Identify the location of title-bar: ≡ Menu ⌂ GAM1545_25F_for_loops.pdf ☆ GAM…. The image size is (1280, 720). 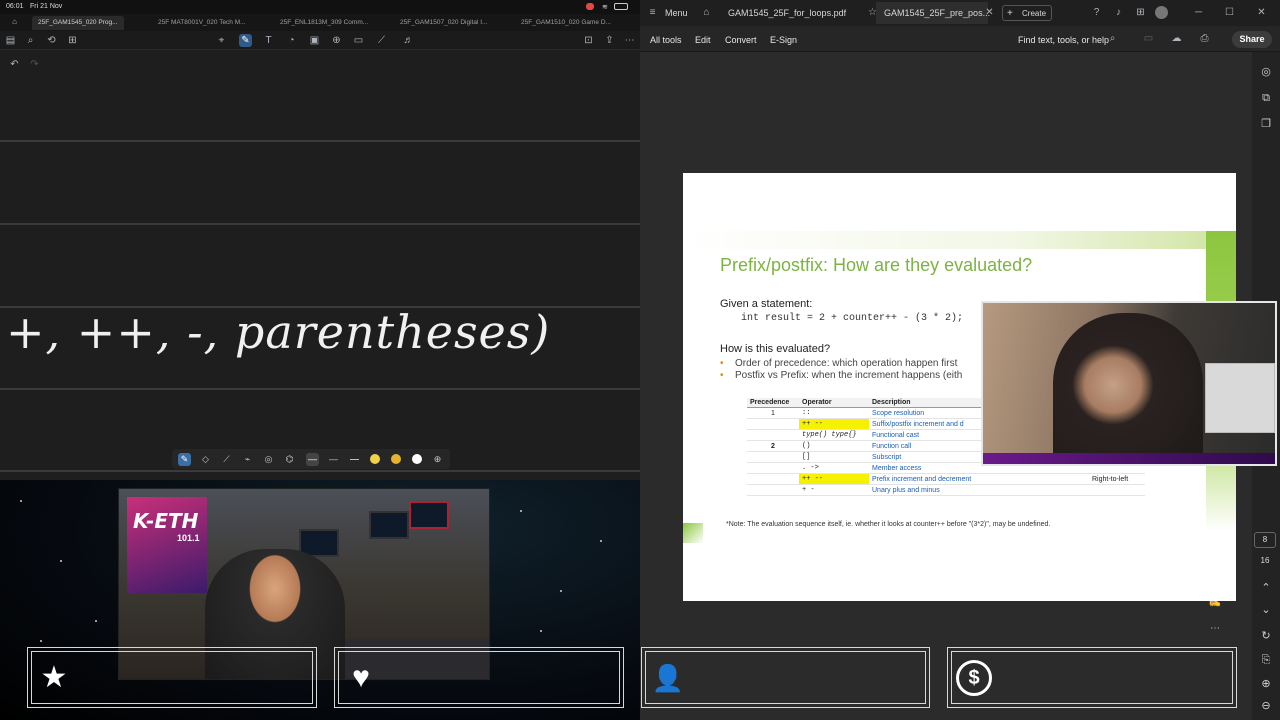
(960, 13).